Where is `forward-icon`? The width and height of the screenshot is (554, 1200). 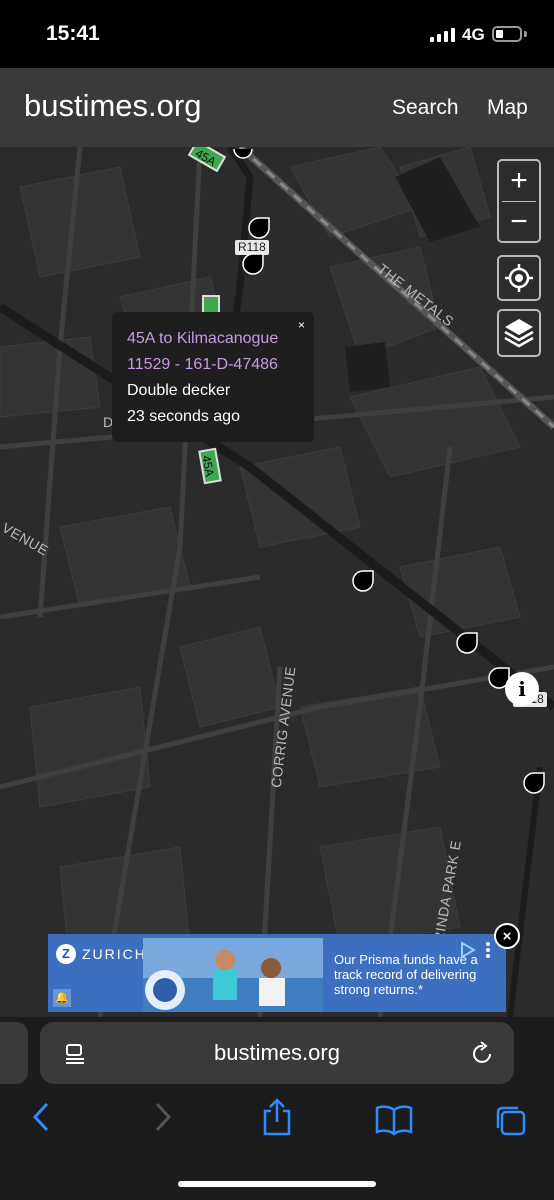
forward-icon is located at coordinates (162, 1117).